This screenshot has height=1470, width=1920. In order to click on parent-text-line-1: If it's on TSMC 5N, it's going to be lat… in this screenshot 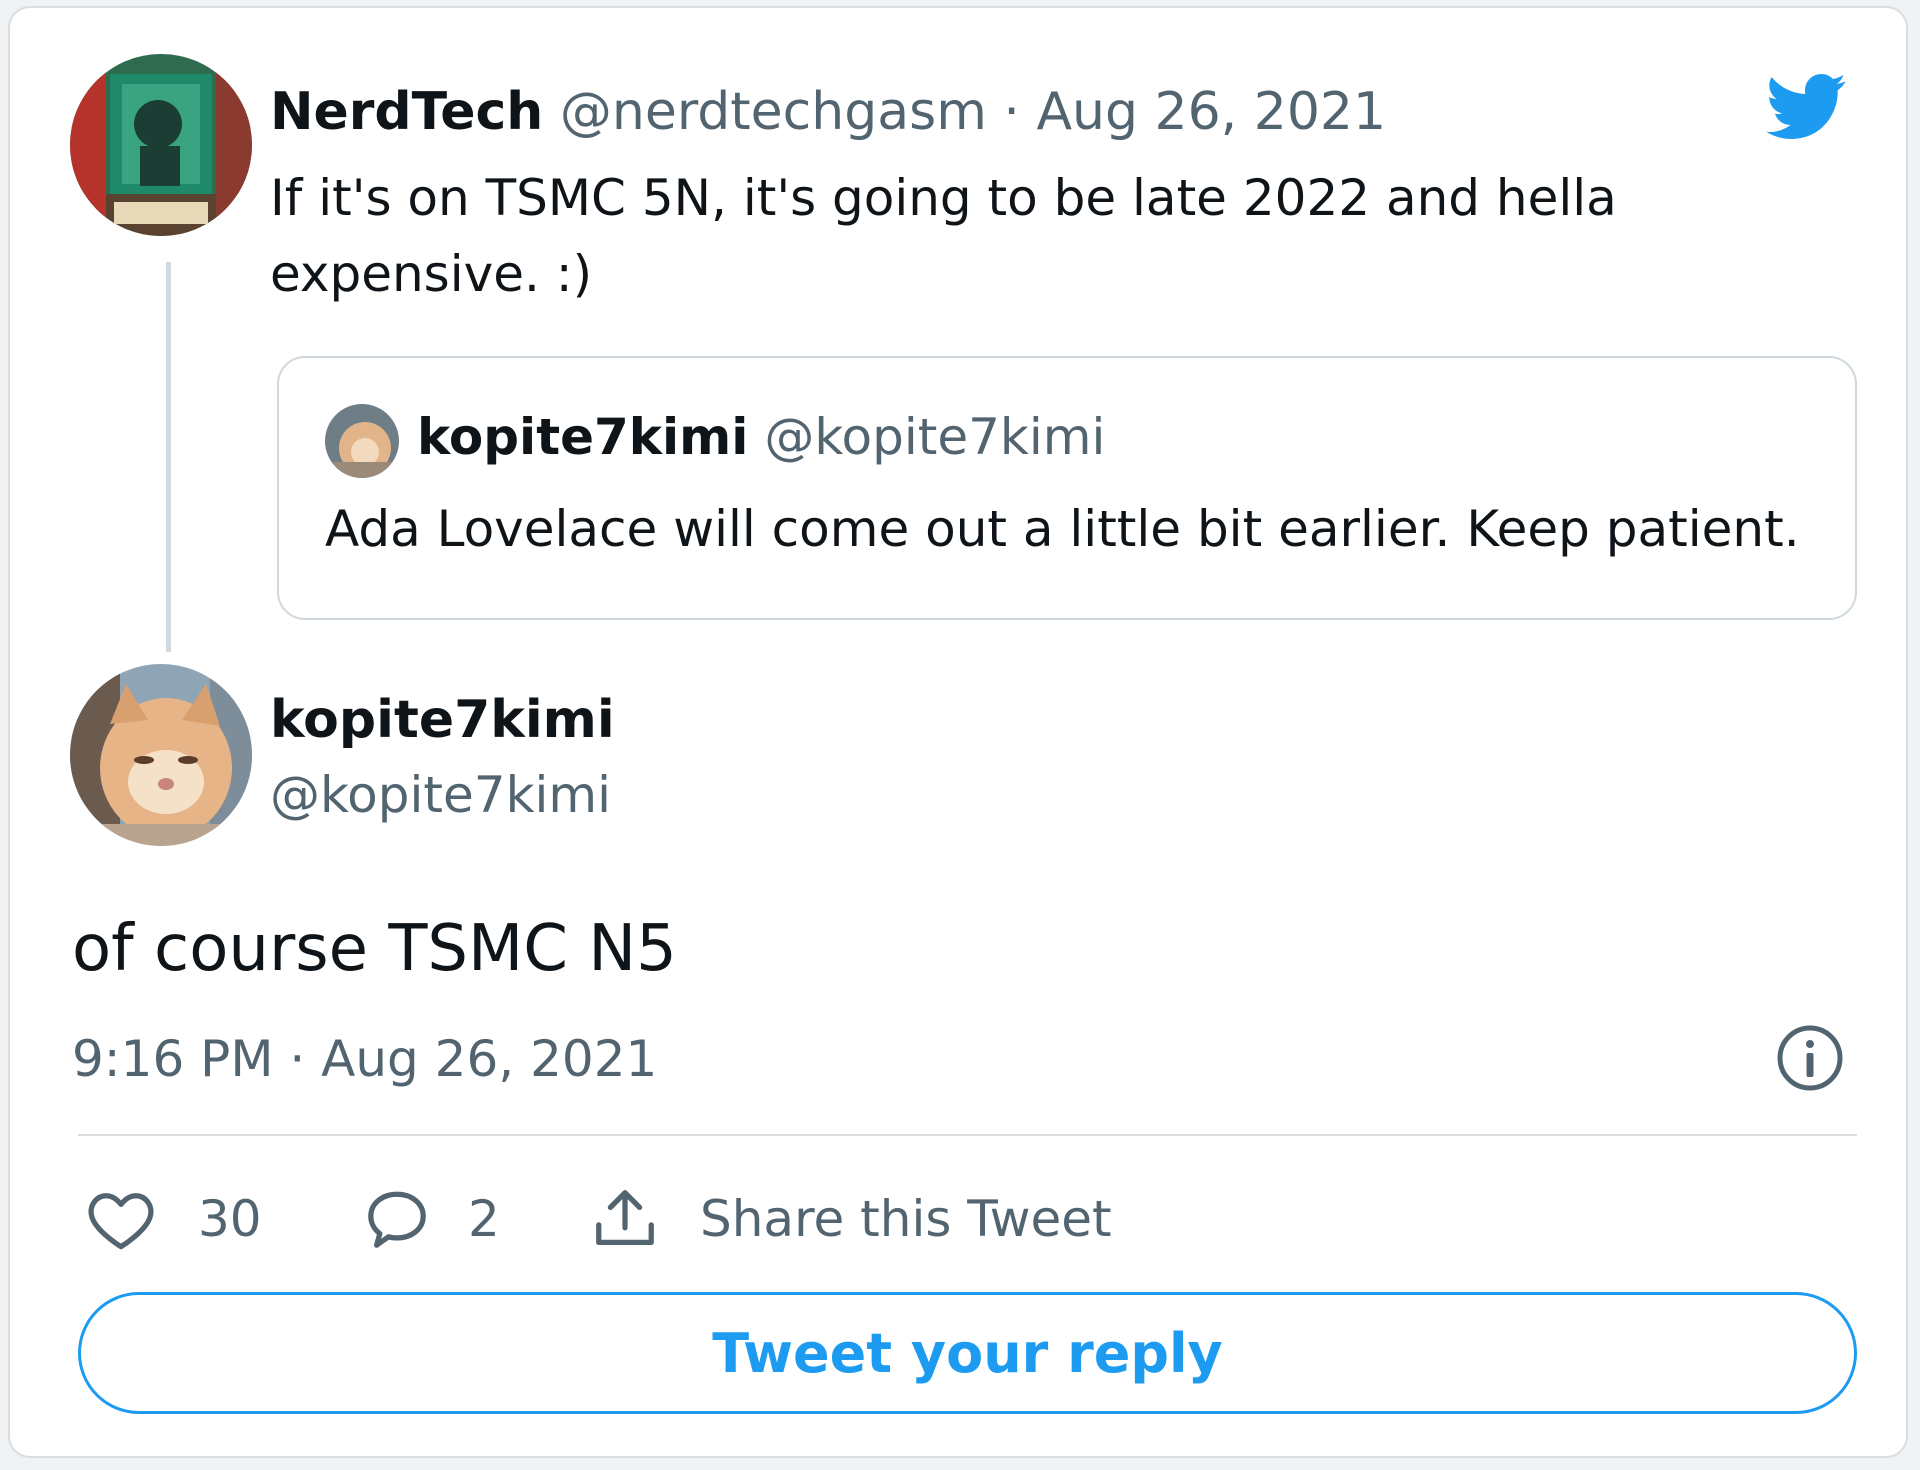, I will do `click(943, 198)`.